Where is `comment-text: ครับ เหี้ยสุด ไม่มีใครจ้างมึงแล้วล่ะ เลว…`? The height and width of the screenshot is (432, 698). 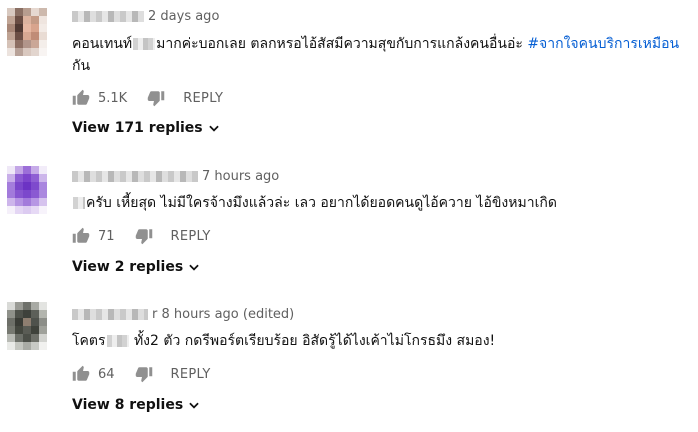 comment-text: ครับ เหี้ยสุด ไม่มีใครจ้างมึงแล้วล่ะ เลว… is located at coordinates (384, 203).